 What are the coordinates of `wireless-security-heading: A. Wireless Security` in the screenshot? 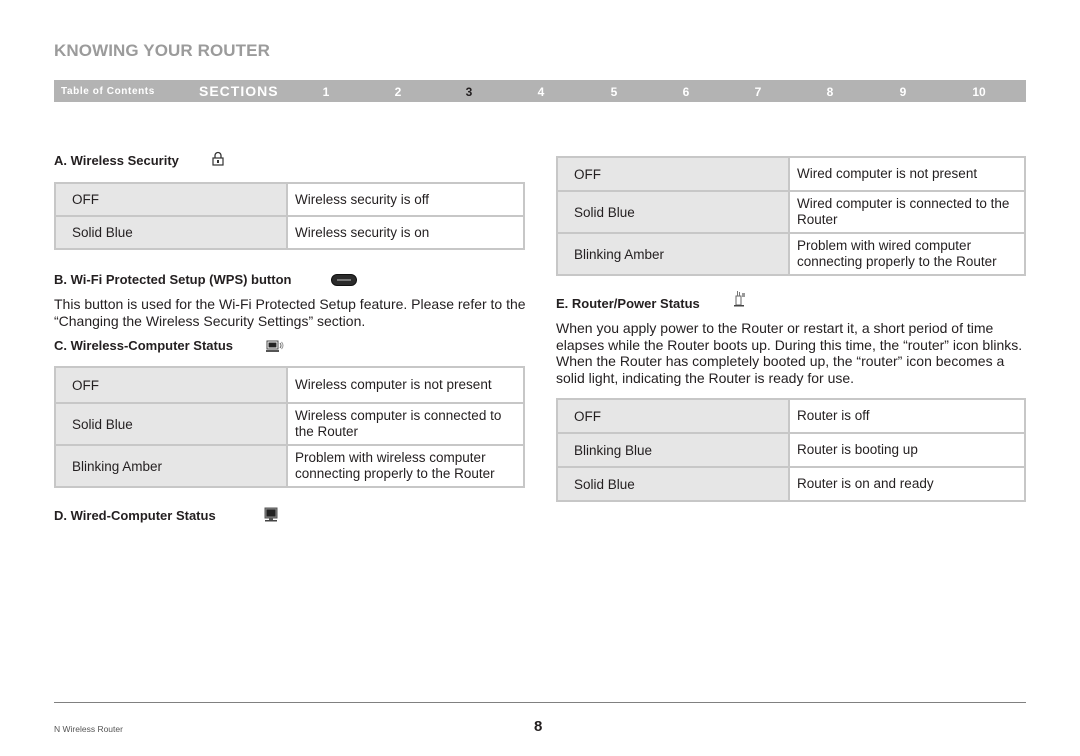 It's located at (116, 160).